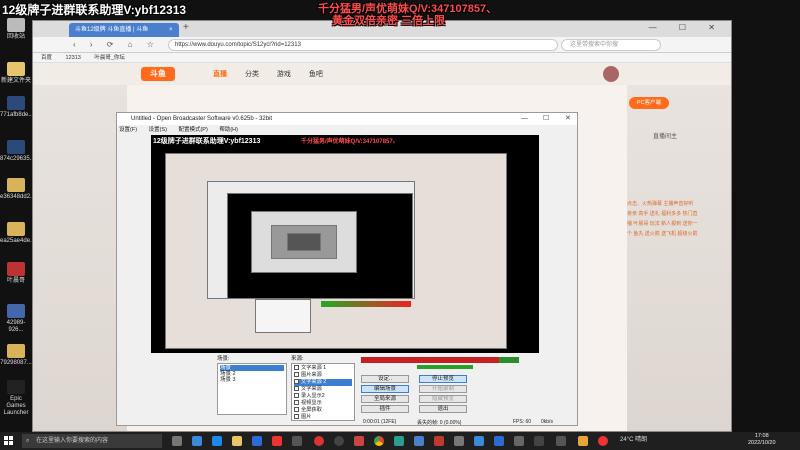  What do you see at coordinates (177, 441) in the screenshot?
I see `task-view-icon` at bounding box center [177, 441].